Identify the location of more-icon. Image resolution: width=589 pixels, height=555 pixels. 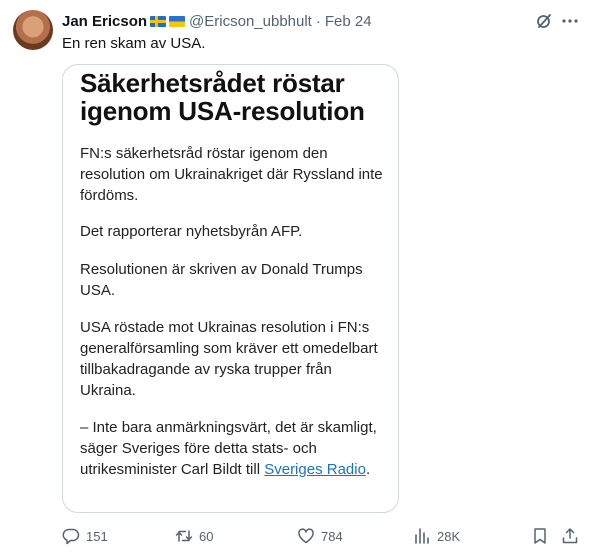
(570, 21).